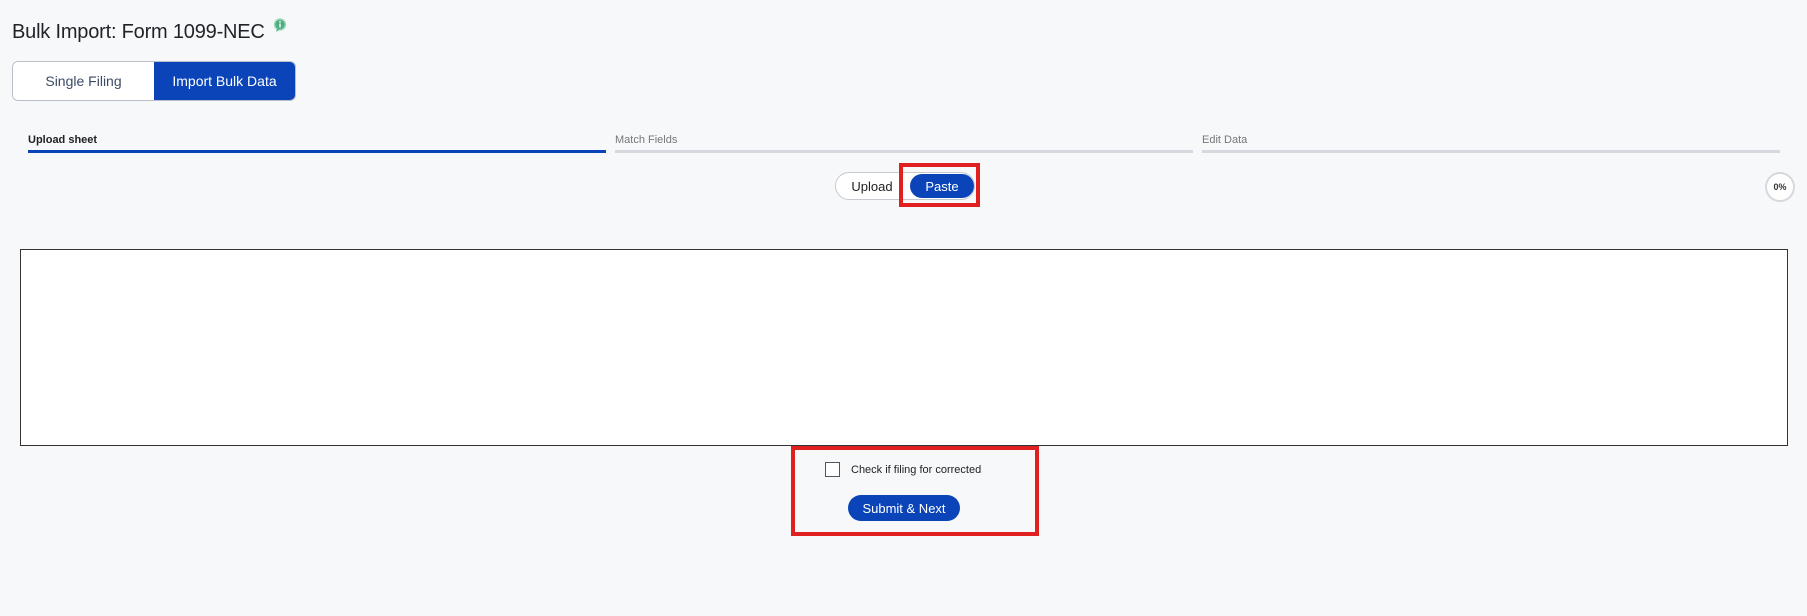 The image size is (1807, 616). I want to click on single-filing-tab: Single Filing, so click(83, 81).